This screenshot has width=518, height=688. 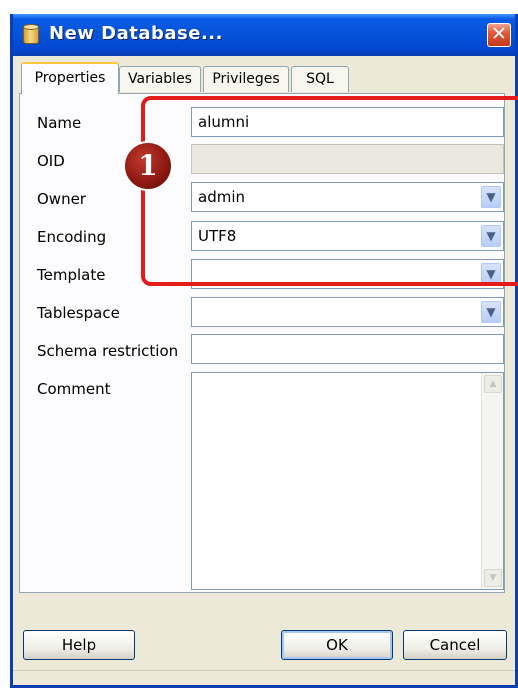 What do you see at coordinates (455, 645) in the screenshot?
I see `cancel-button: Cancel` at bounding box center [455, 645].